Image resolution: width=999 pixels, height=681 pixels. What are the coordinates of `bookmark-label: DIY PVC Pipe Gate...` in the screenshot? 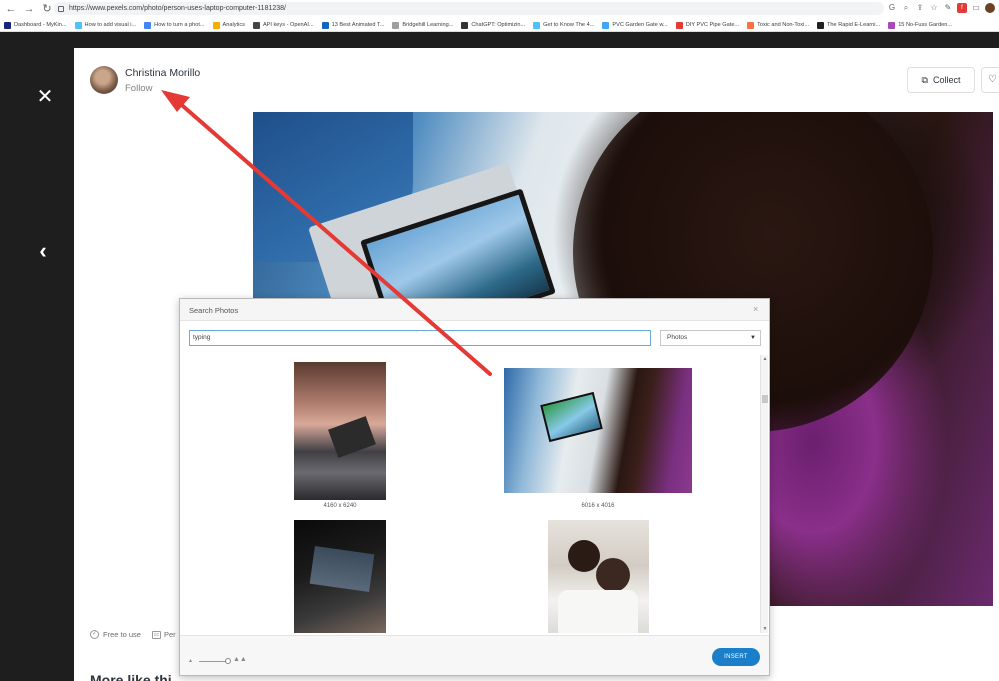 It's located at (712, 25).